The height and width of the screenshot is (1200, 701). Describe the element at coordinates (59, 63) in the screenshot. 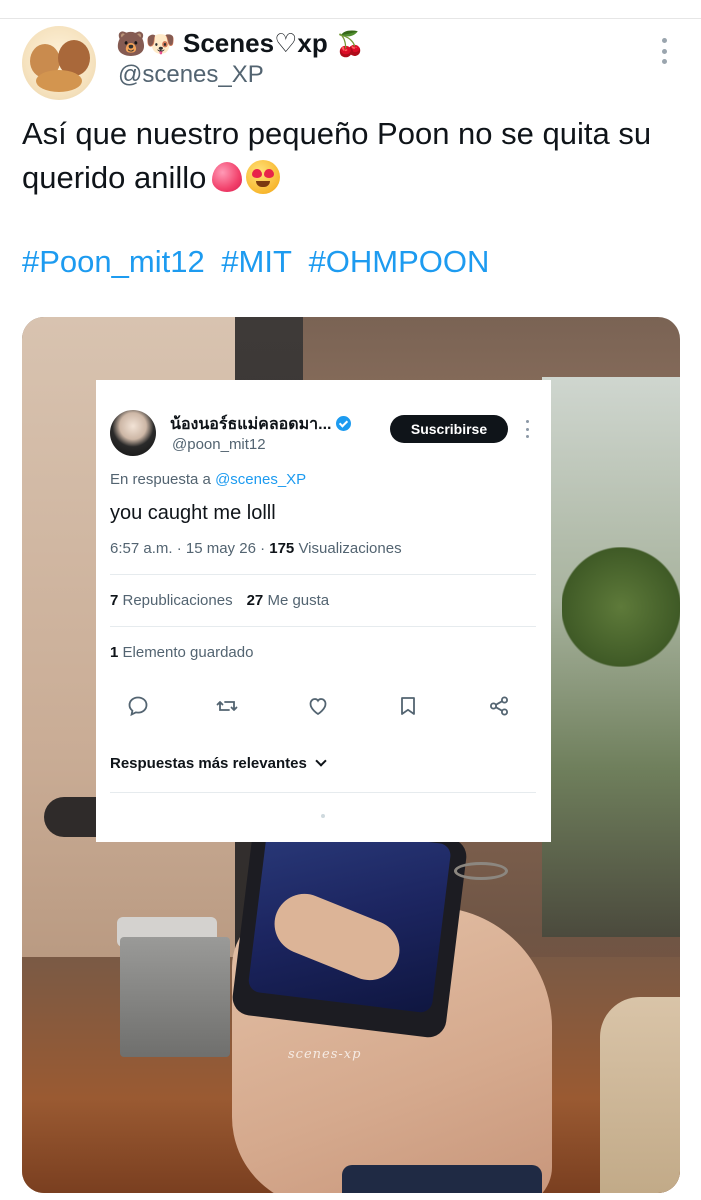

I see `user-avatar` at that location.